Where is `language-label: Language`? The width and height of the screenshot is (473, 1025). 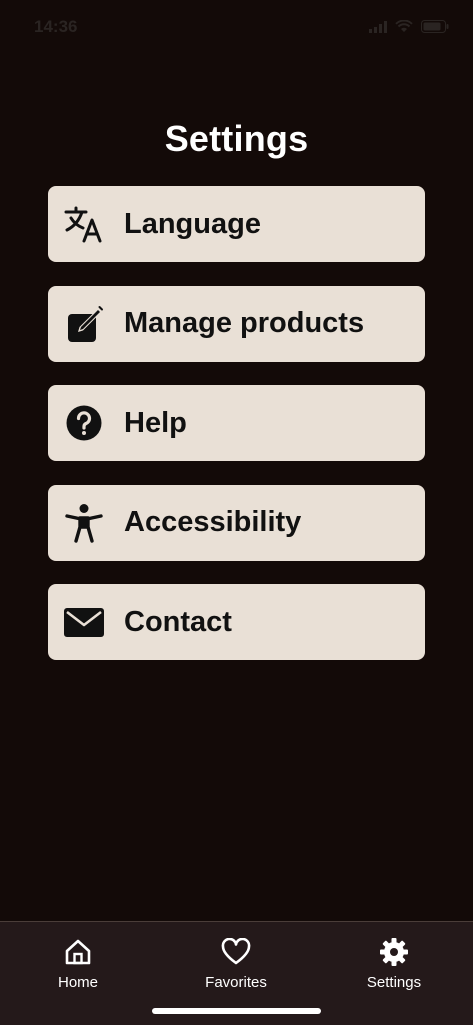
language-label: Language is located at coordinates (192, 223).